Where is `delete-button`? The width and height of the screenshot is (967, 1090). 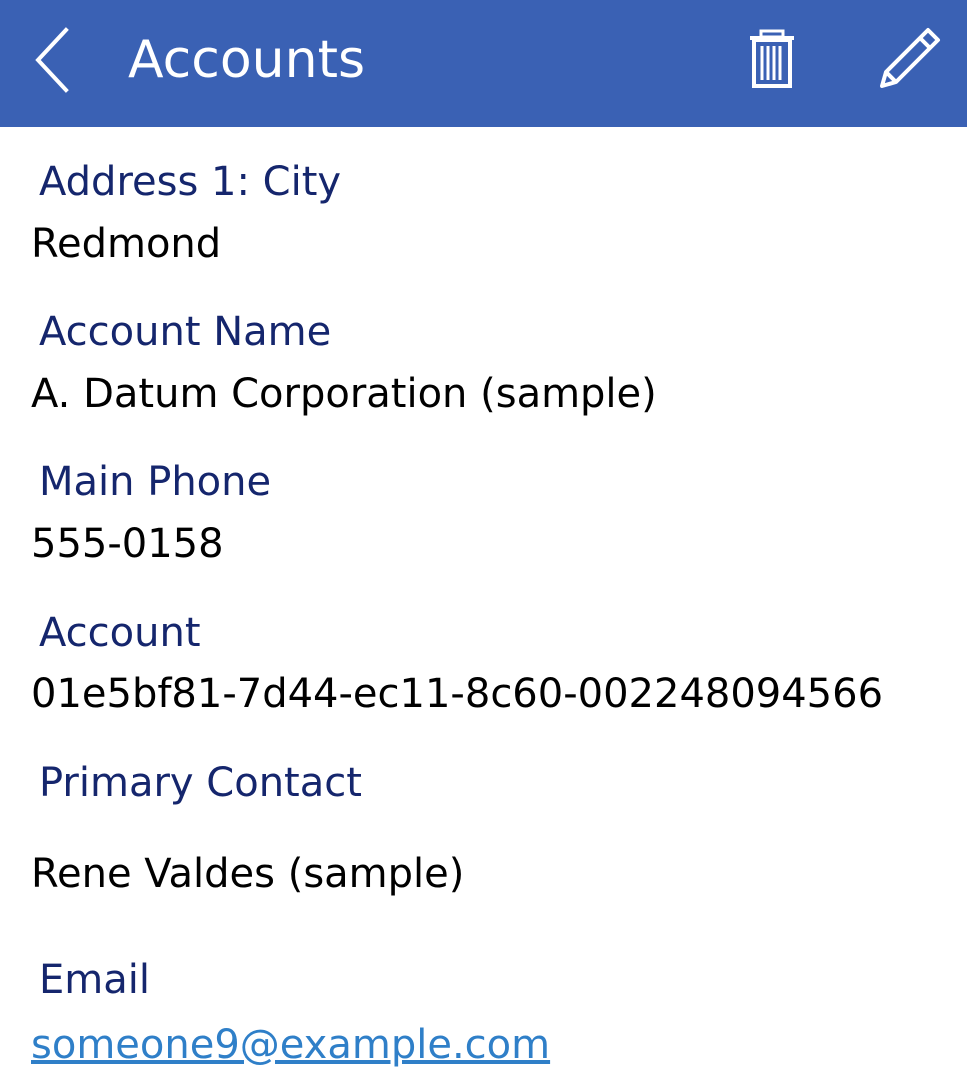 delete-button is located at coordinates (772, 60).